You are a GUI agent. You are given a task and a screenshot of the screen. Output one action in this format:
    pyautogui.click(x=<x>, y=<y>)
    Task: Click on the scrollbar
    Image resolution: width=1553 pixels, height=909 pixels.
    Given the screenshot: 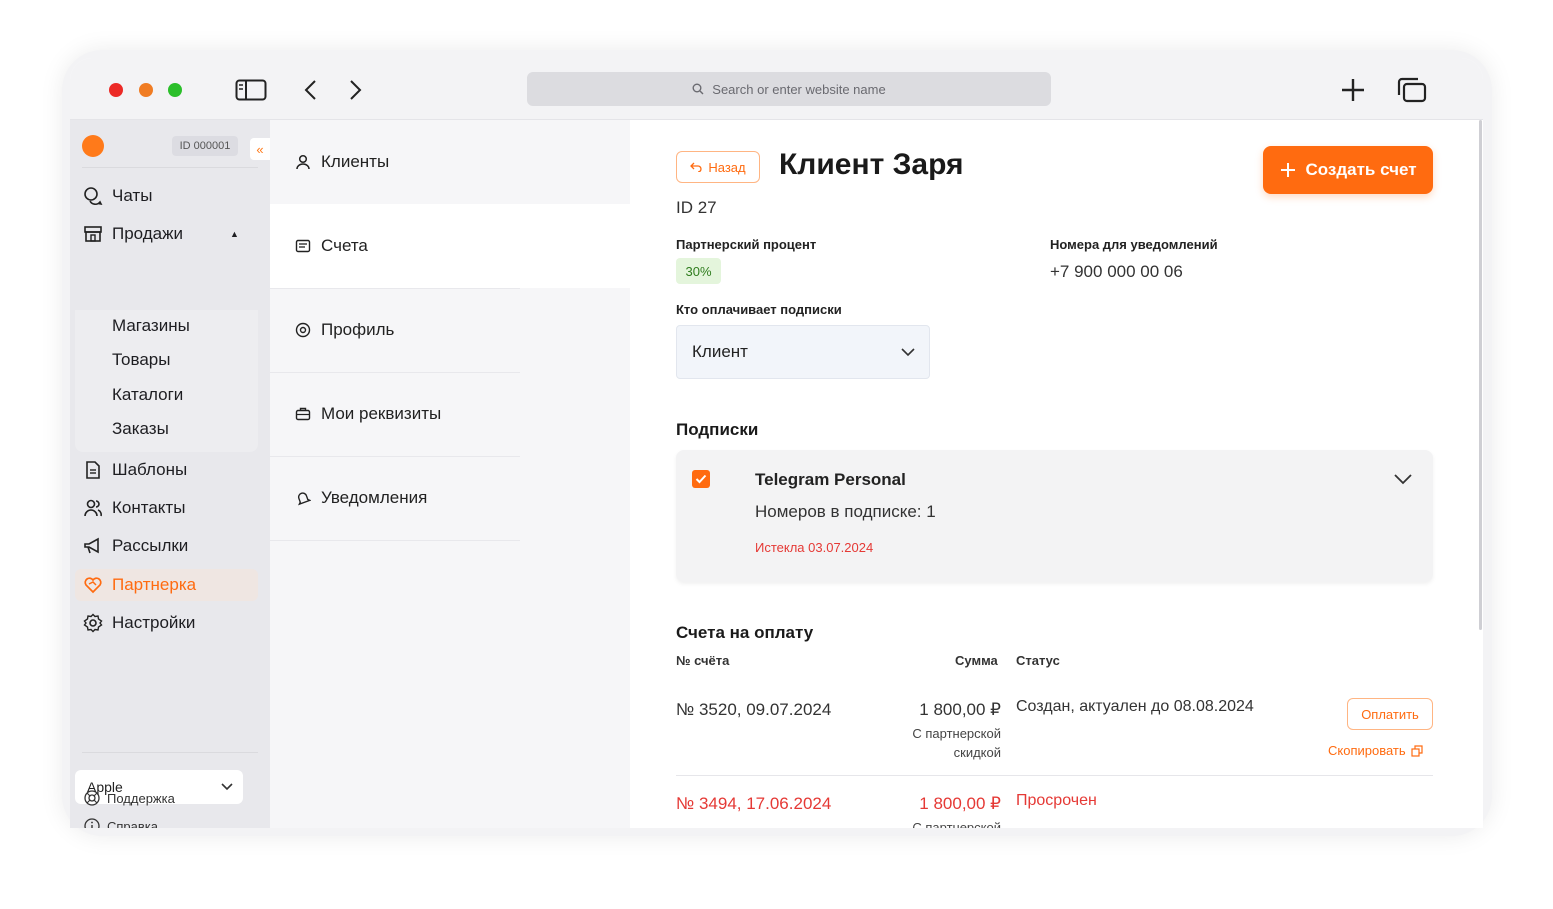 What is the action you would take?
    pyautogui.click(x=1480, y=375)
    